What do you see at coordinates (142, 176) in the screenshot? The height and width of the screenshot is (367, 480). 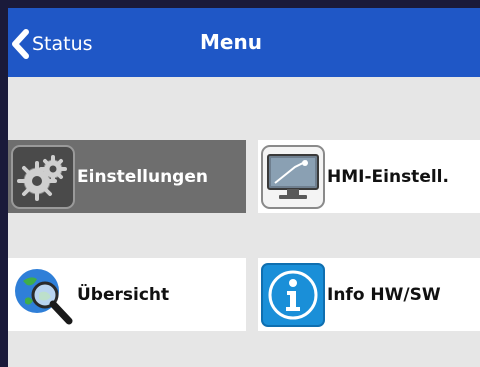 I see `tile-settings-label: Einstellungen` at bounding box center [142, 176].